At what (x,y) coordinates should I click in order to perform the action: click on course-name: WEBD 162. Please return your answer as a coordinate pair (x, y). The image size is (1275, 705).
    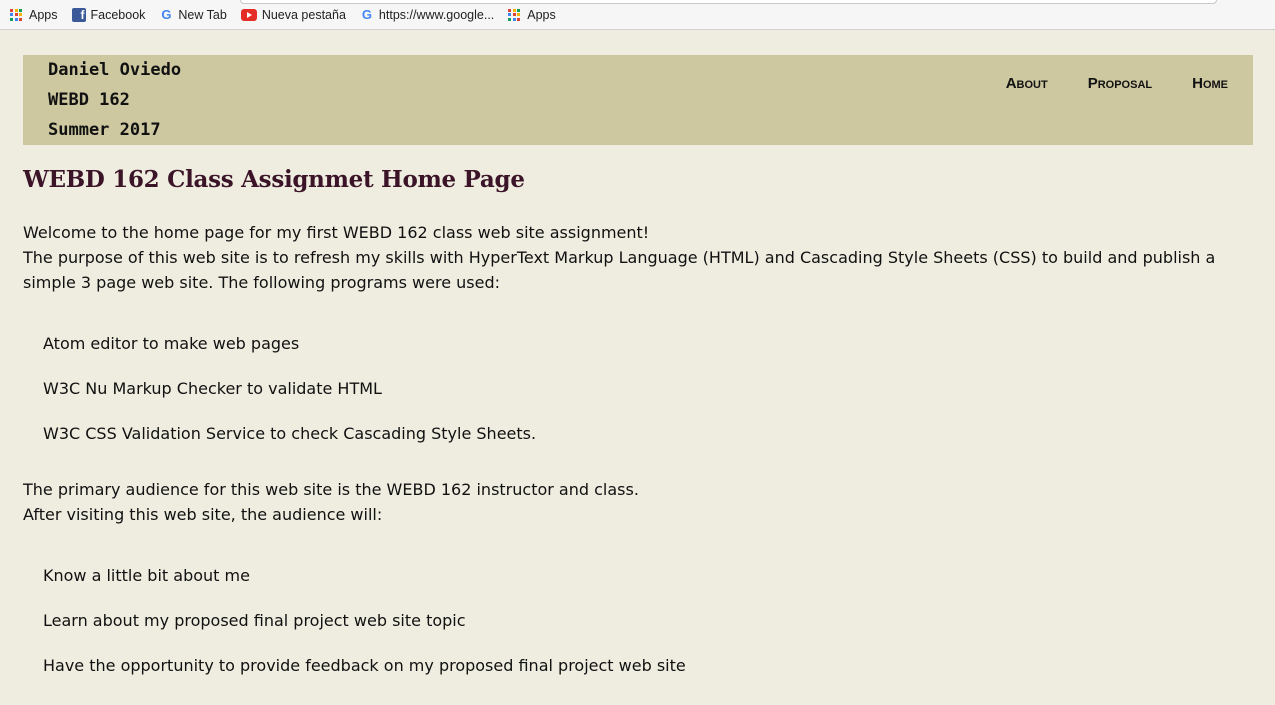
    Looking at the image, I should click on (89, 100).